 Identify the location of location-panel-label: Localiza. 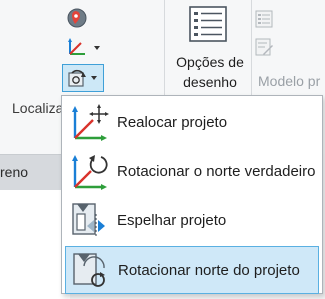
(38, 108).